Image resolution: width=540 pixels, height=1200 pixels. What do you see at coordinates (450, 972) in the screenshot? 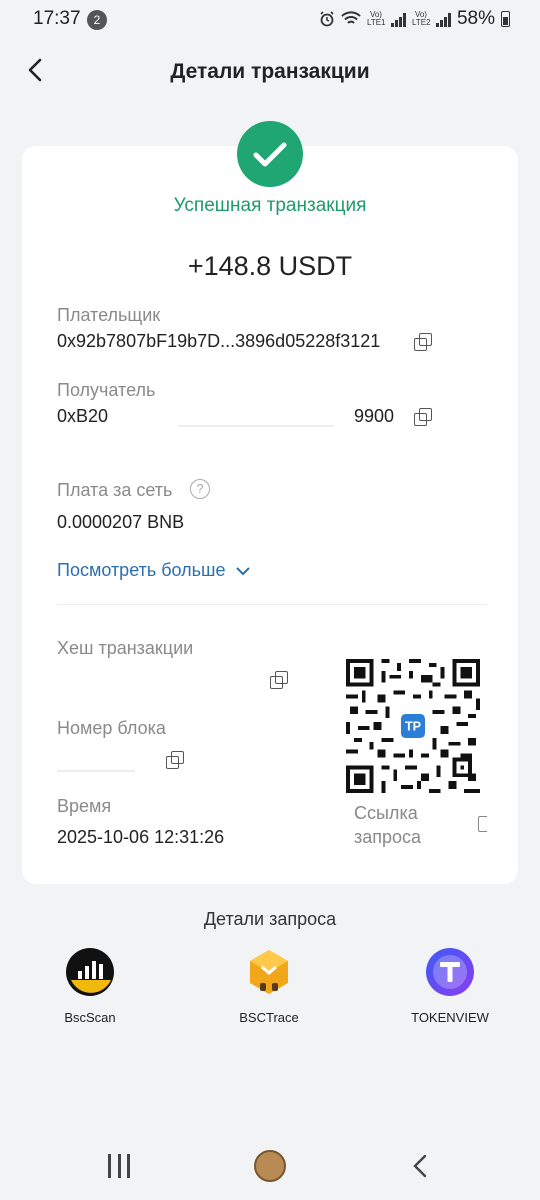
I see `tokenview-logo-icon` at bounding box center [450, 972].